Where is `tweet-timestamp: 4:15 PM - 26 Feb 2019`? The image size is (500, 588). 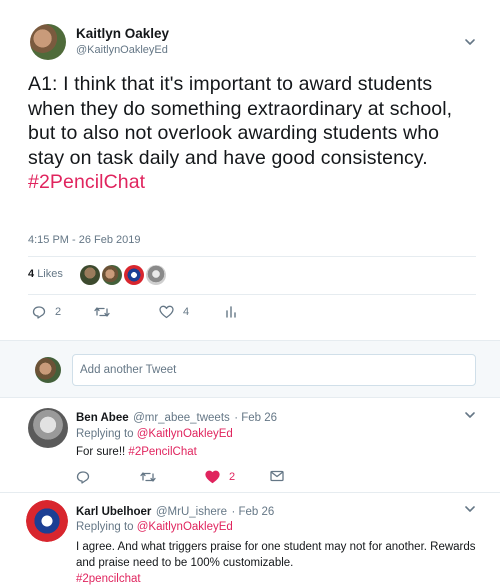 tweet-timestamp: 4:15 PM - 26 Feb 2019 is located at coordinates (84, 240).